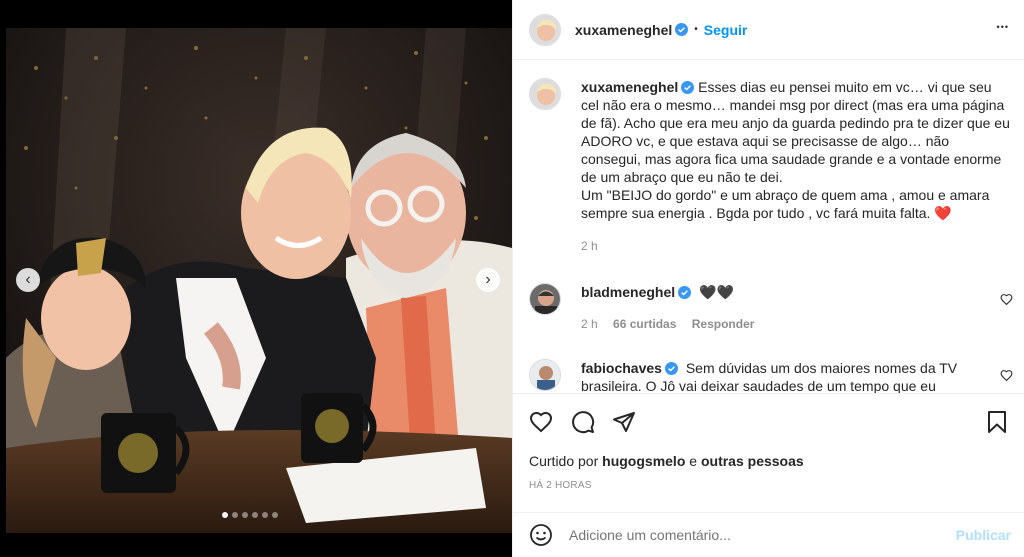 This screenshot has width=1024, height=557. Describe the element at coordinates (623, 30) in the screenshot. I see `author-username: xuxameneghel` at that location.